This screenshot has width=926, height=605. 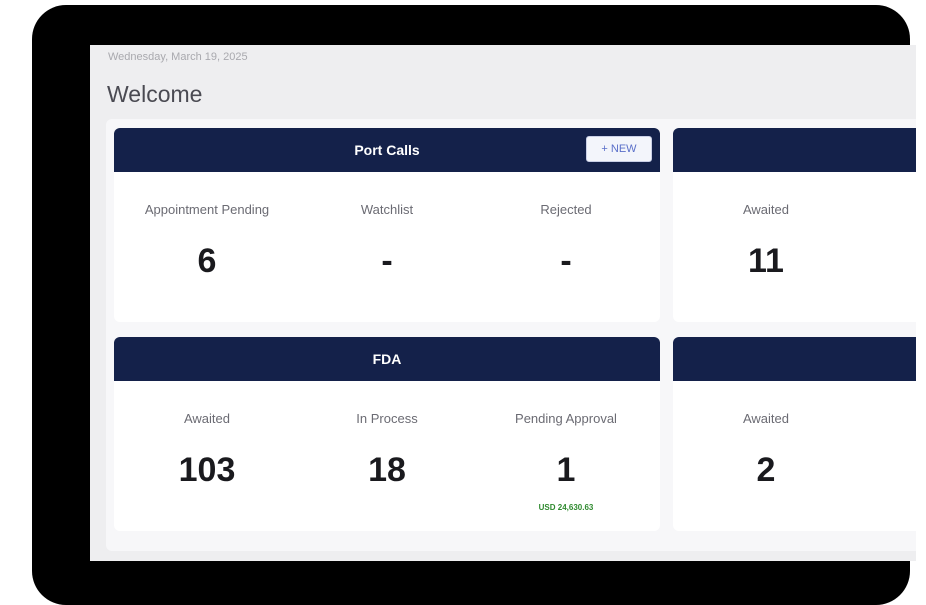 I want to click on fda-header: FDA, so click(x=387, y=359).